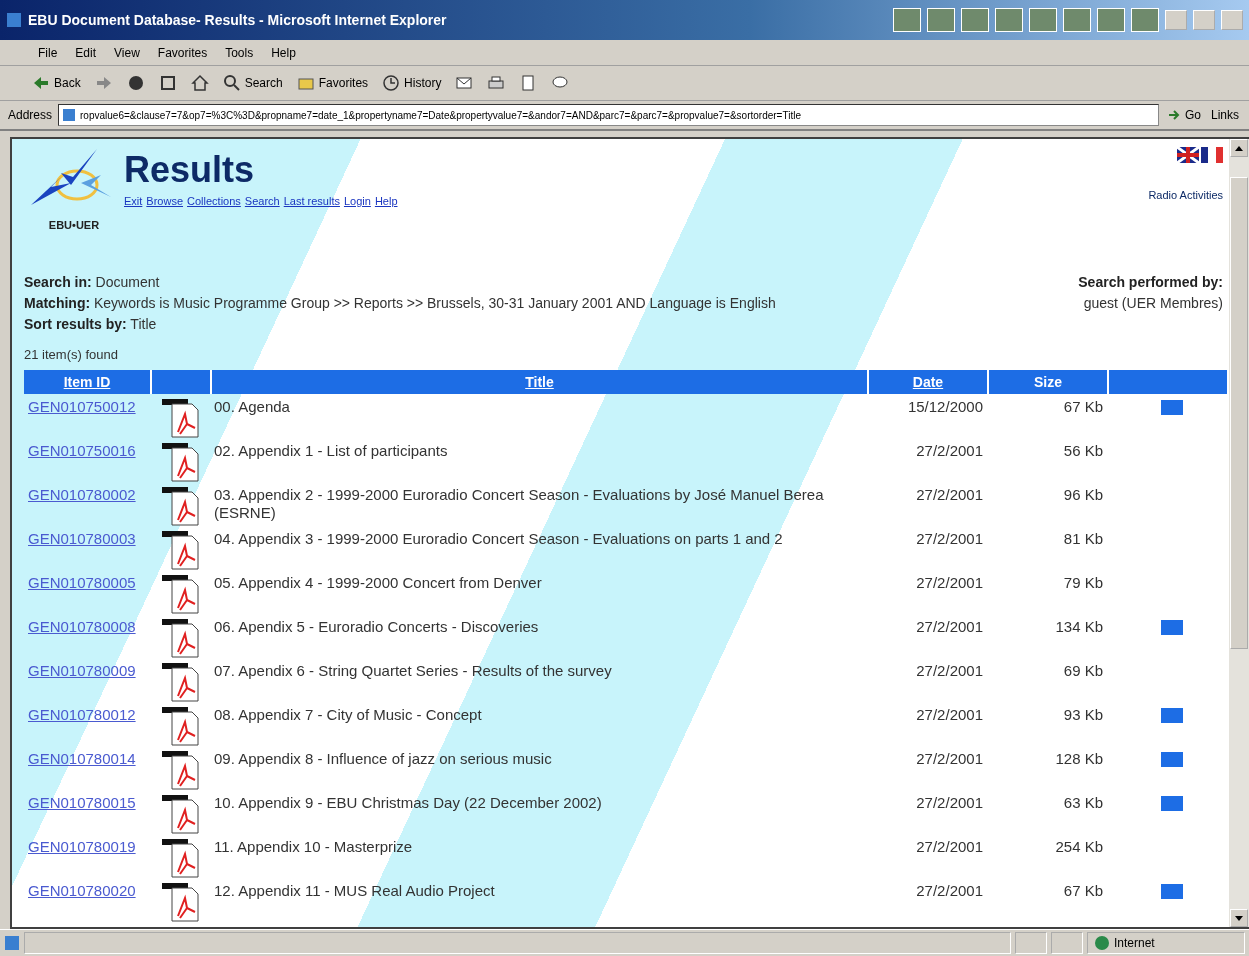 This screenshot has height=956, width=1249. I want to click on size-cell: 69 Kb, so click(1083, 670).